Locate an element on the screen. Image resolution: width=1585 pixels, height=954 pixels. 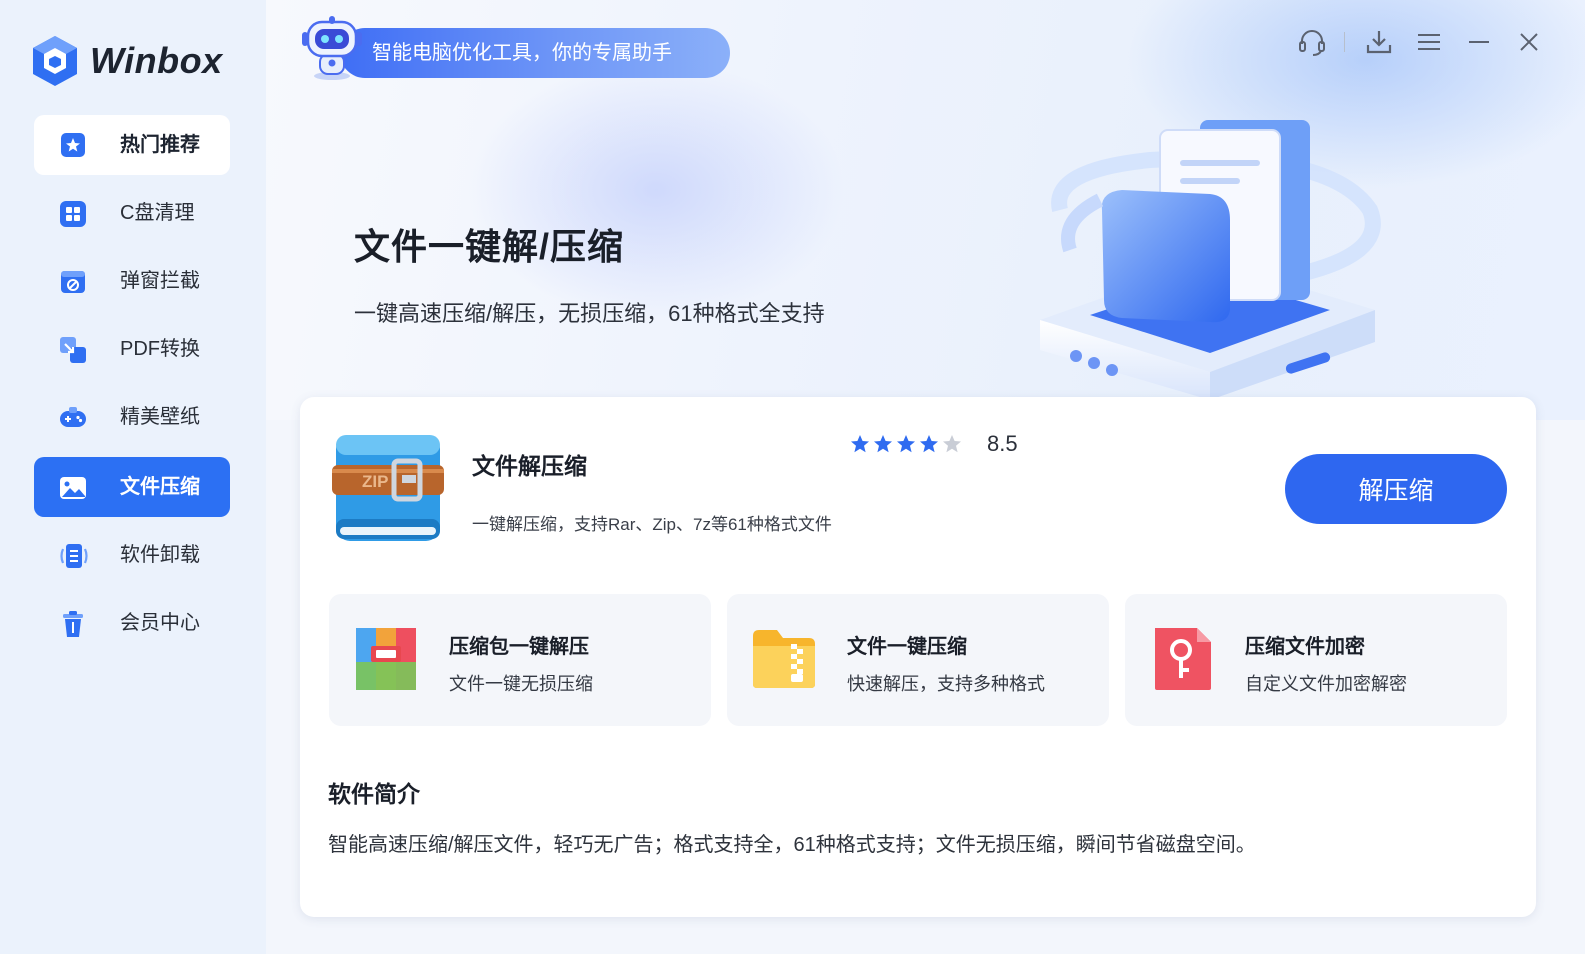
product-name: 文件解压缩 is located at coordinates (529, 466).